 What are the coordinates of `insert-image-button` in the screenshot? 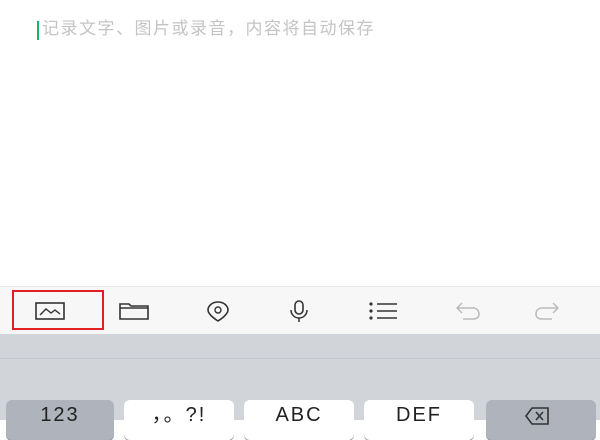 It's located at (57, 311).